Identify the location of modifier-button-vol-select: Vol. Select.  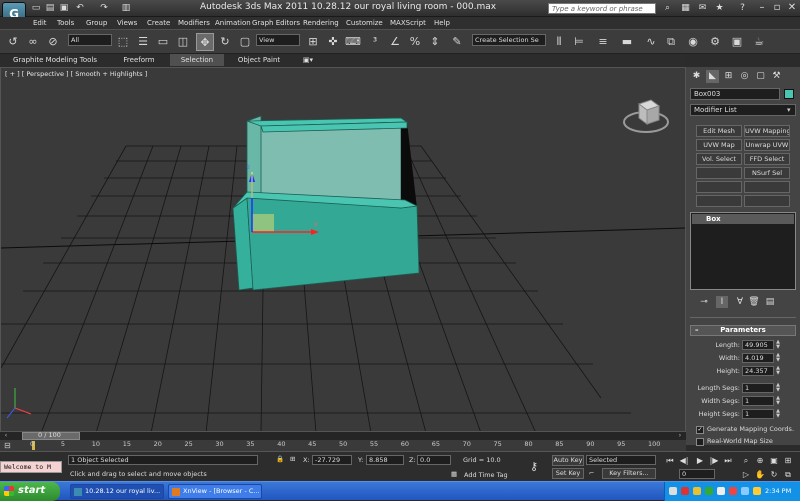
(719, 159).